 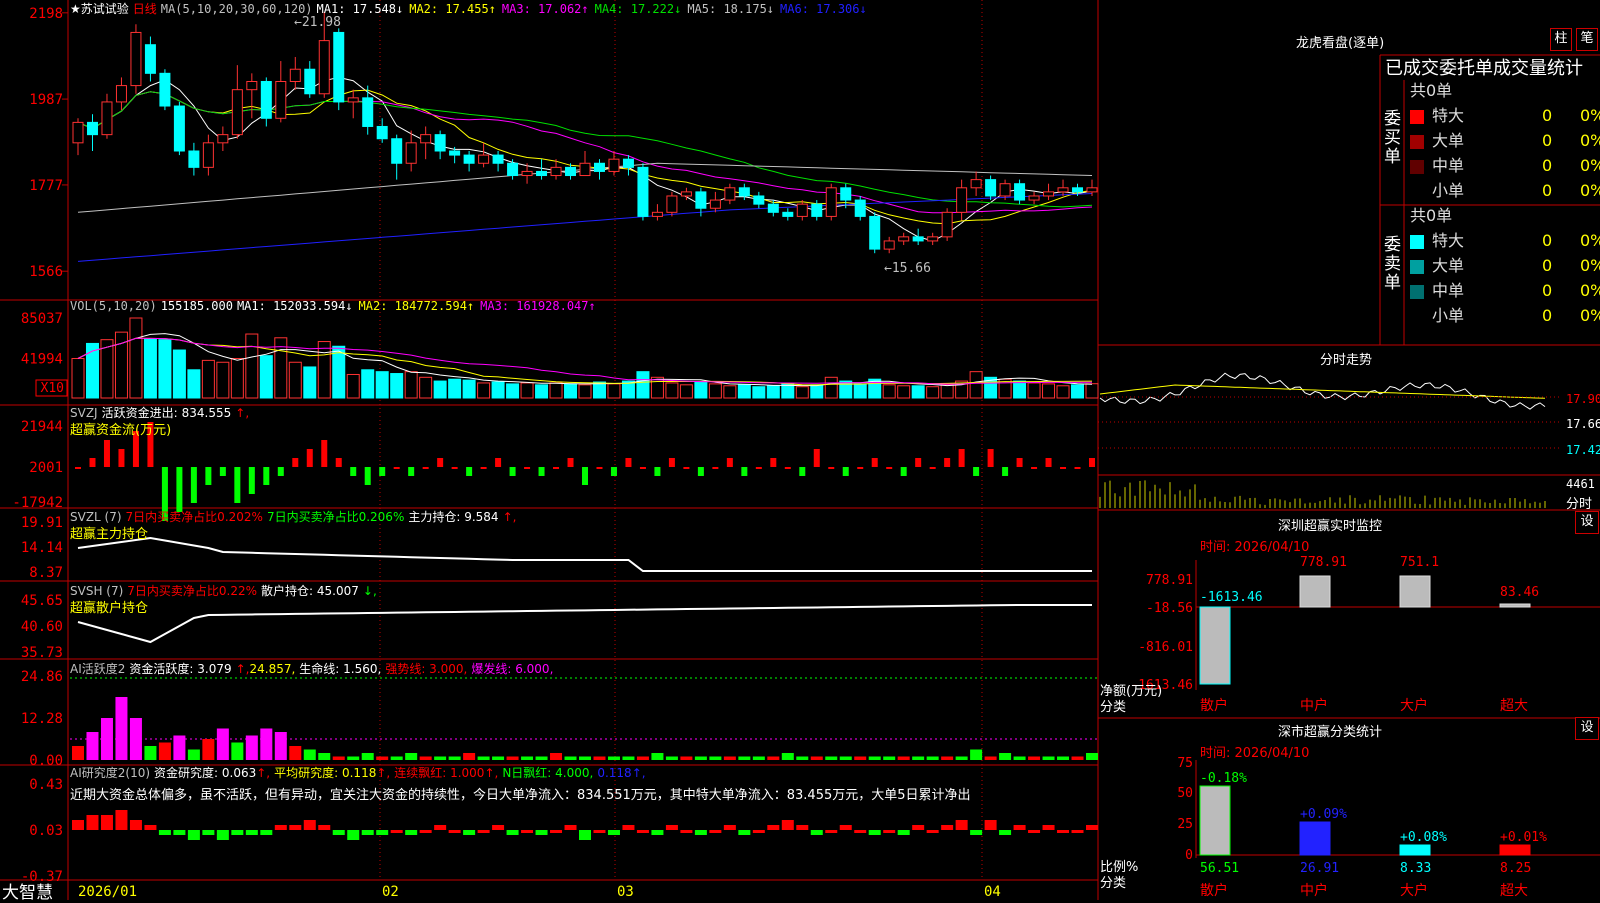 What do you see at coordinates (1487, 291) in the screenshot?
I see `order-size-label: 中单` at bounding box center [1487, 291].